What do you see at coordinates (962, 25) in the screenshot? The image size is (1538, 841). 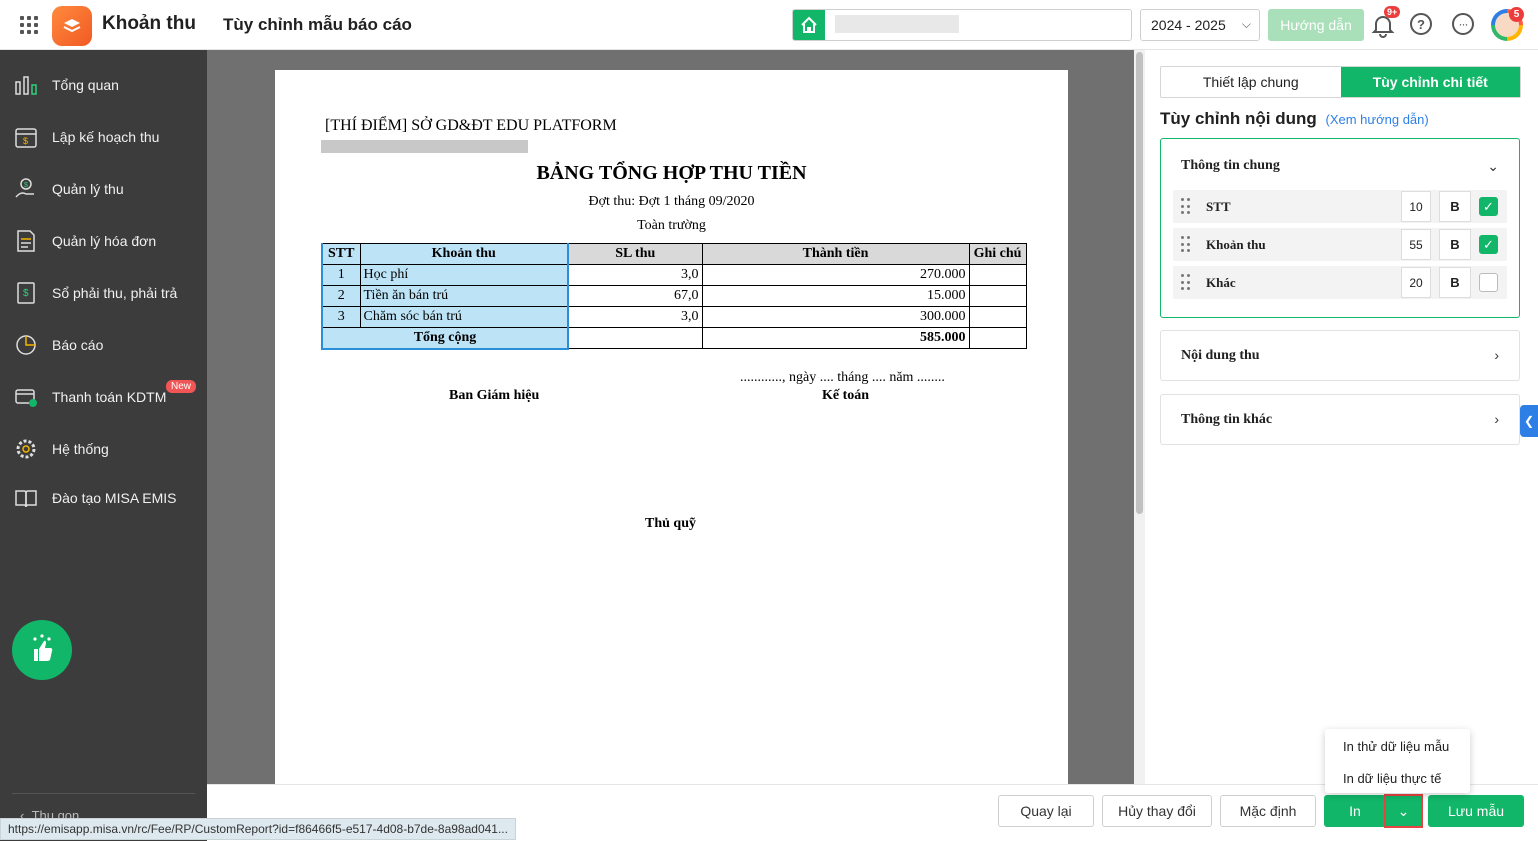 I see `school-selector` at bounding box center [962, 25].